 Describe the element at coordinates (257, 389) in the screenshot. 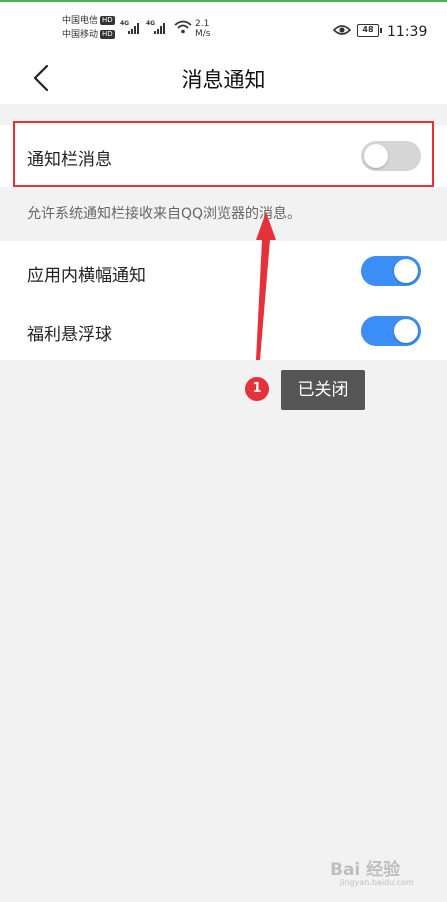

I see `step-number-badge: 1` at that location.